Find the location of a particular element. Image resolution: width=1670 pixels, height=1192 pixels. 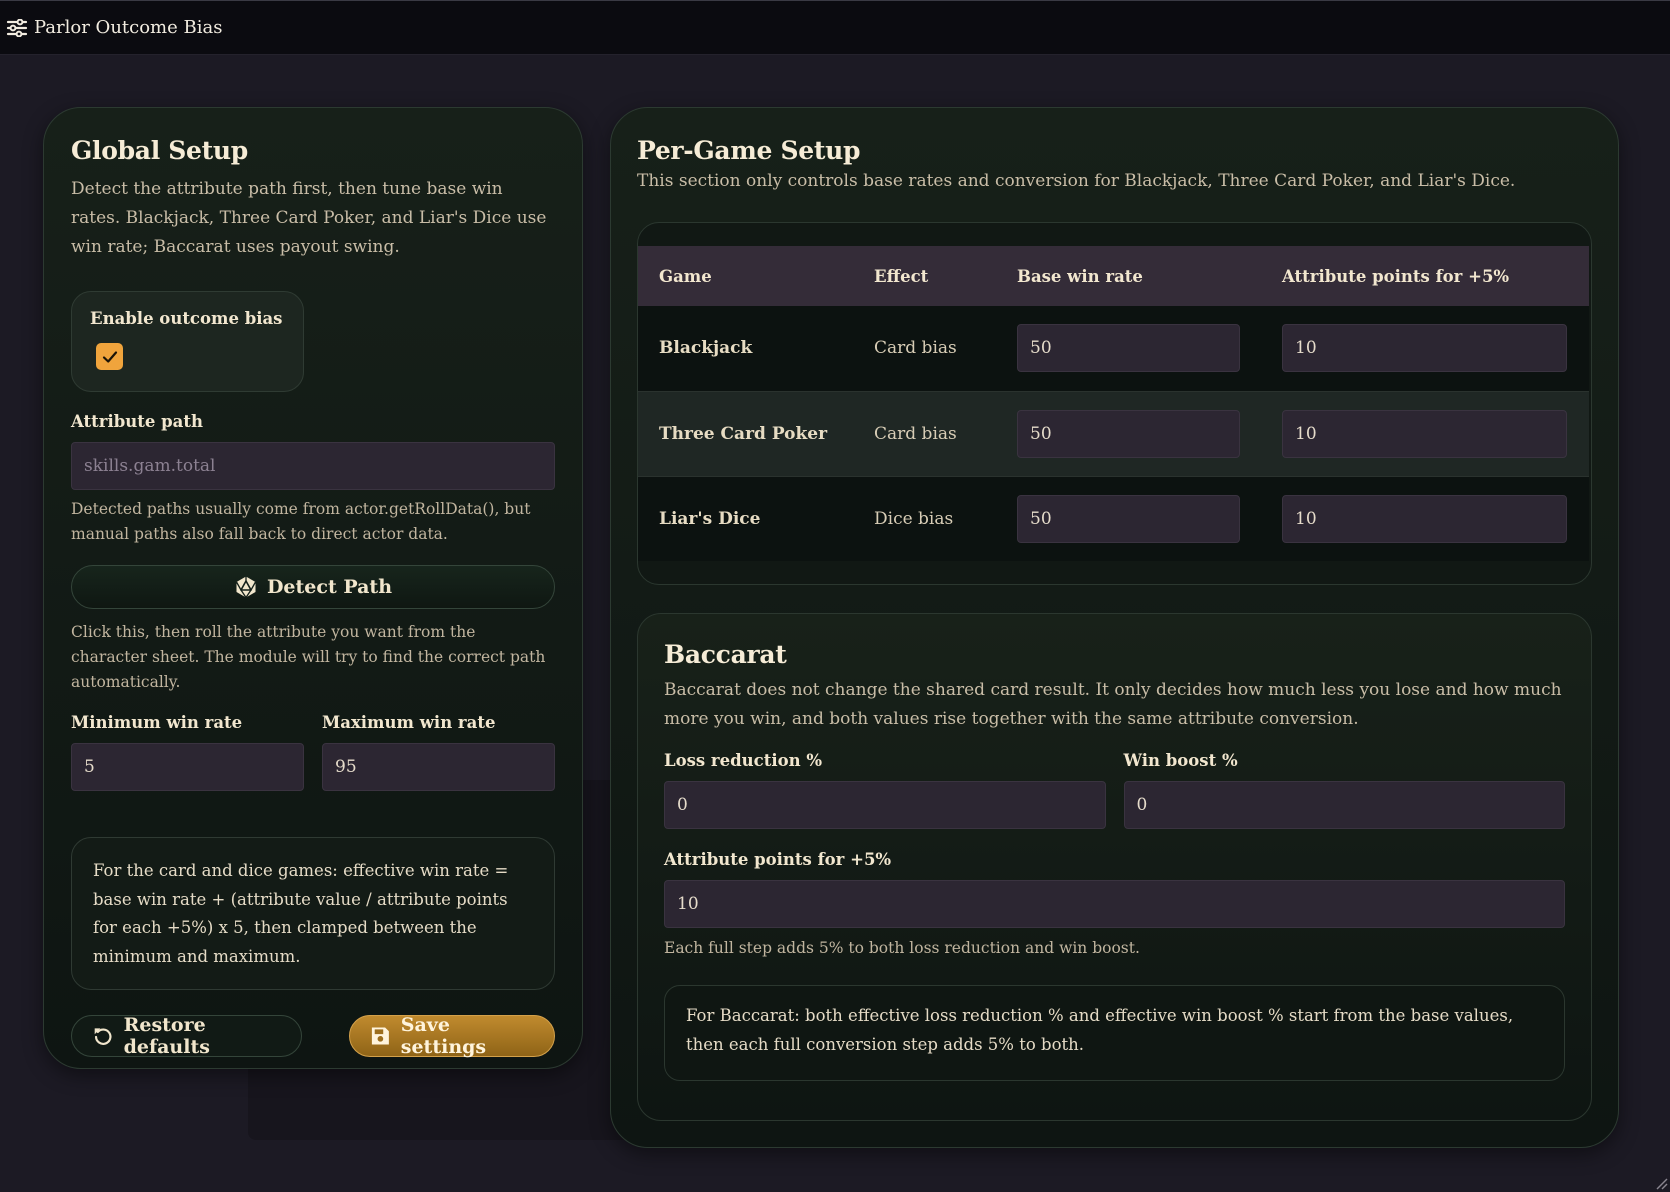

game-name-cell: Blackjack is located at coordinates (745, 348).